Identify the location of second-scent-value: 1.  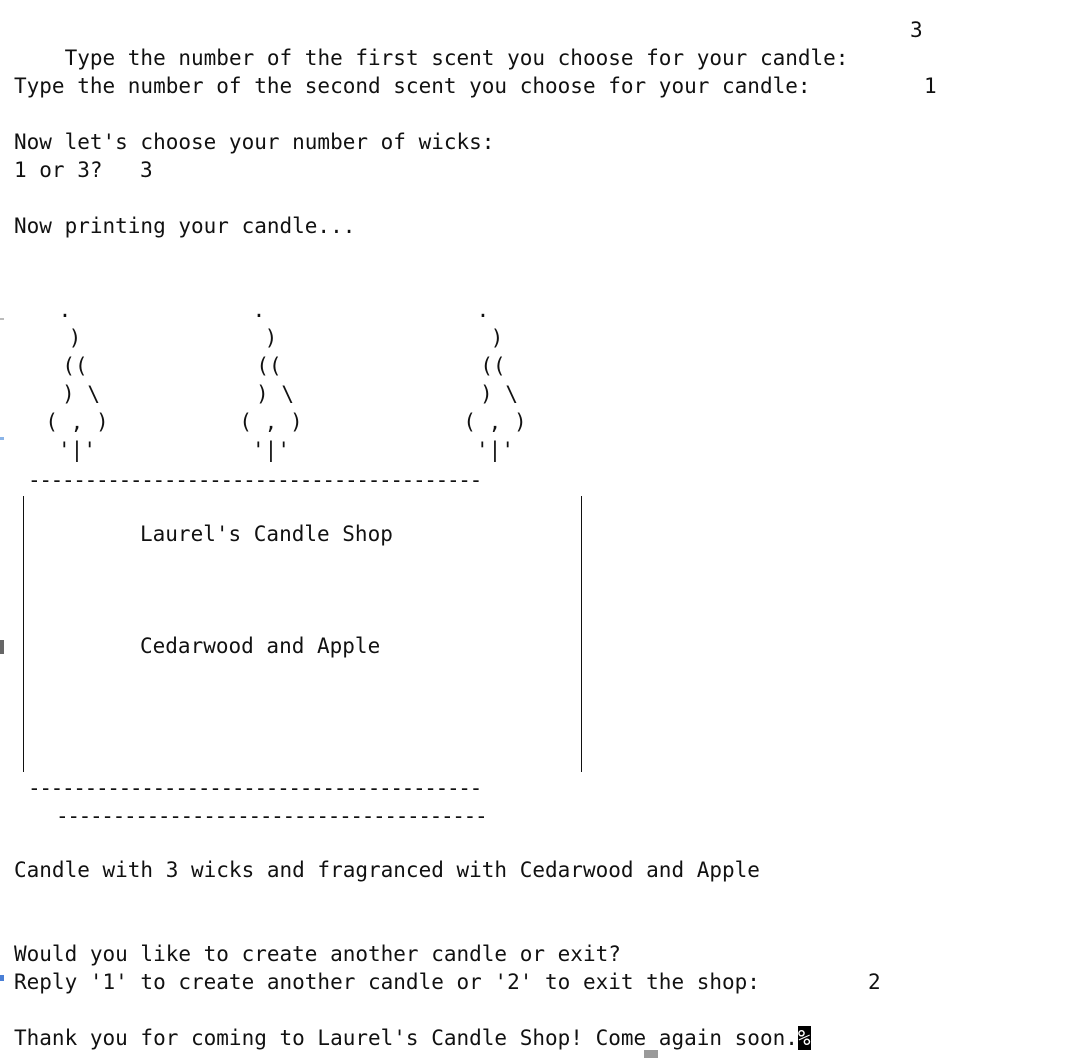
(930, 86).